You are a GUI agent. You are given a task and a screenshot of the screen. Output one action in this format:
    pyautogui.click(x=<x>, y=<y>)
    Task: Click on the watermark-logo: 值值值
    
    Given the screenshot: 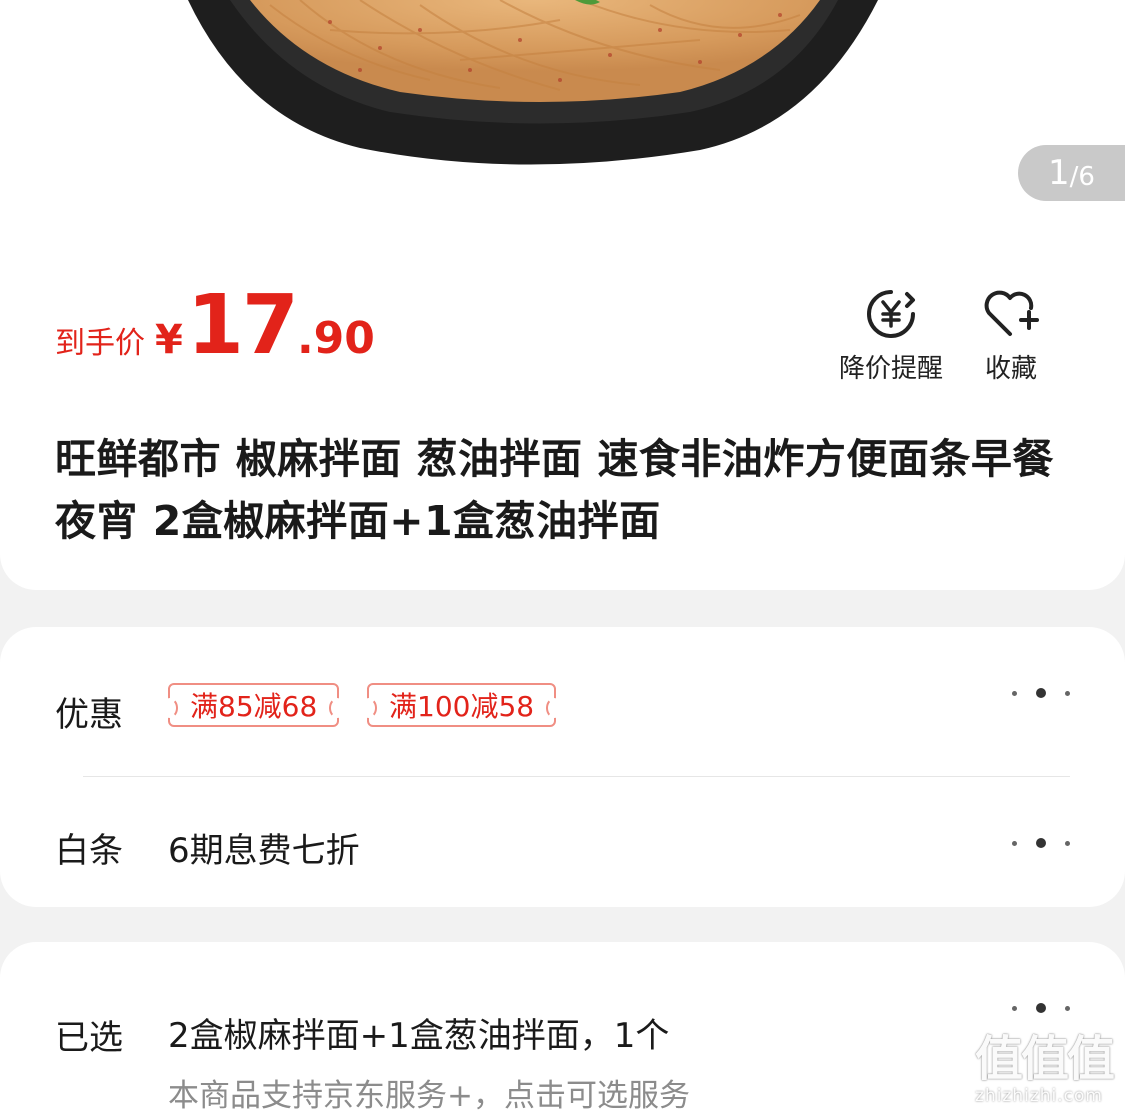 What is the action you would take?
    pyautogui.click(x=1045, y=1059)
    